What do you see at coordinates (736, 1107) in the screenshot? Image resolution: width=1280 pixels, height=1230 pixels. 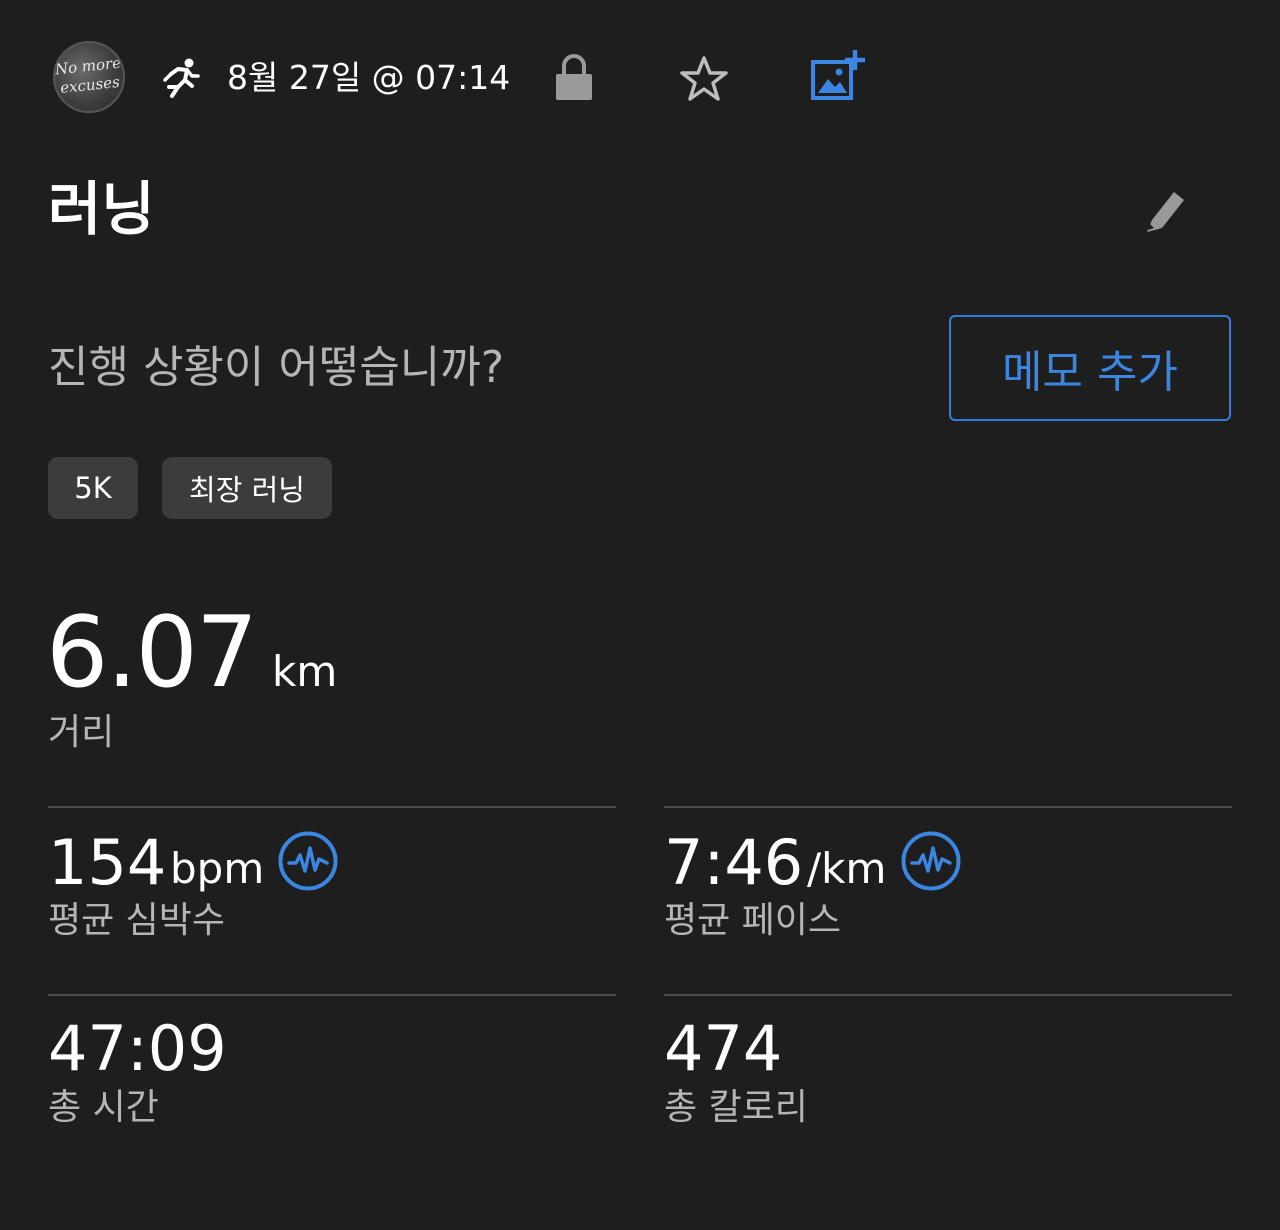 I see `total-calories-label: 총 칼로리` at bounding box center [736, 1107].